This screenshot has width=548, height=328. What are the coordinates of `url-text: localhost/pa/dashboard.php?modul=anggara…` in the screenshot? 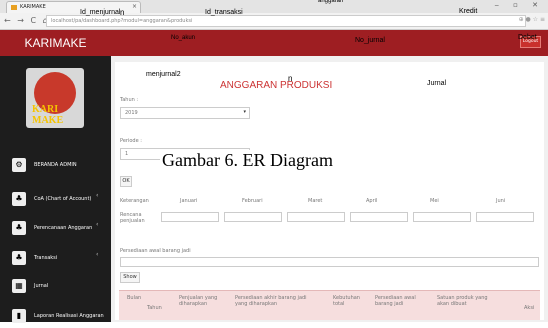 It's located at (122, 21).